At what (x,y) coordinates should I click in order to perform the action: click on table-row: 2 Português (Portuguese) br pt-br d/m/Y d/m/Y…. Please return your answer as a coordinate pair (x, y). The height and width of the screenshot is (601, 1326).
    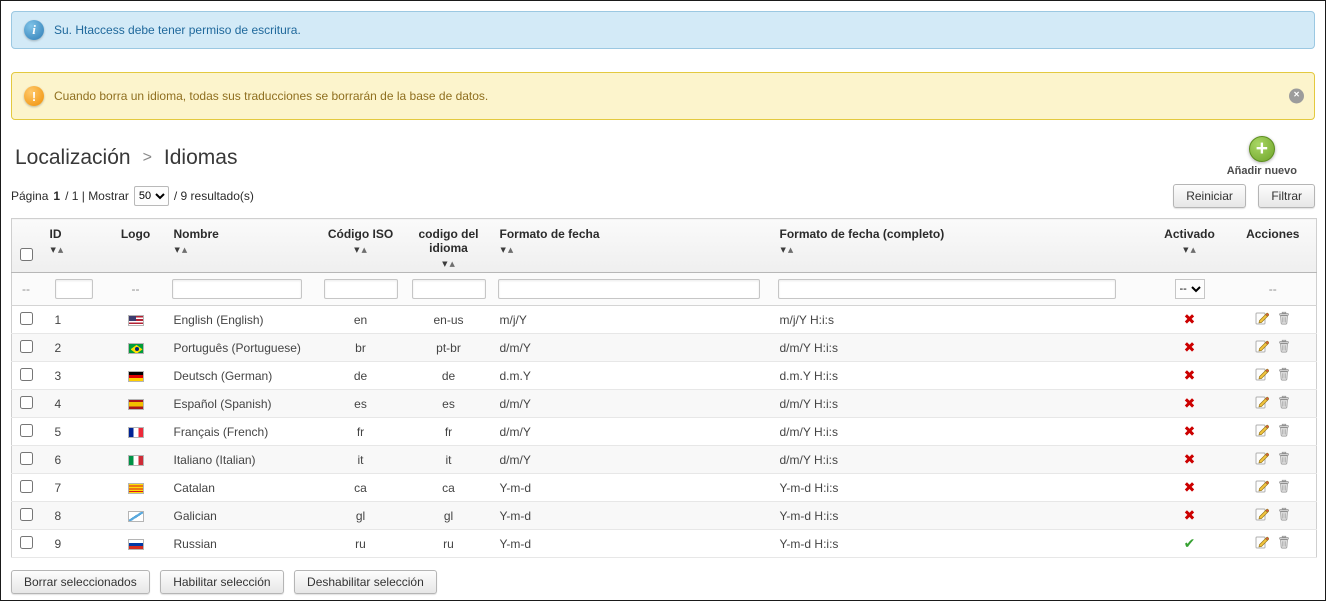
    Looking at the image, I should click on (664, 347).